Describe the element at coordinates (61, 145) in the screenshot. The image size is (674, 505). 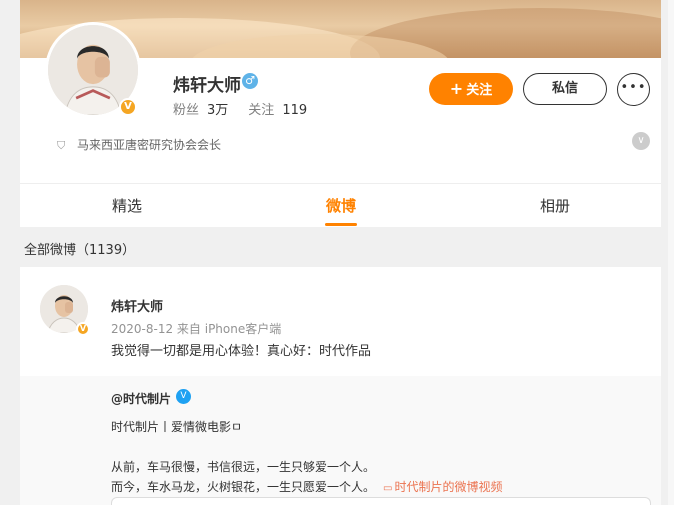
I see `shield-icon: ⛉` at that location.